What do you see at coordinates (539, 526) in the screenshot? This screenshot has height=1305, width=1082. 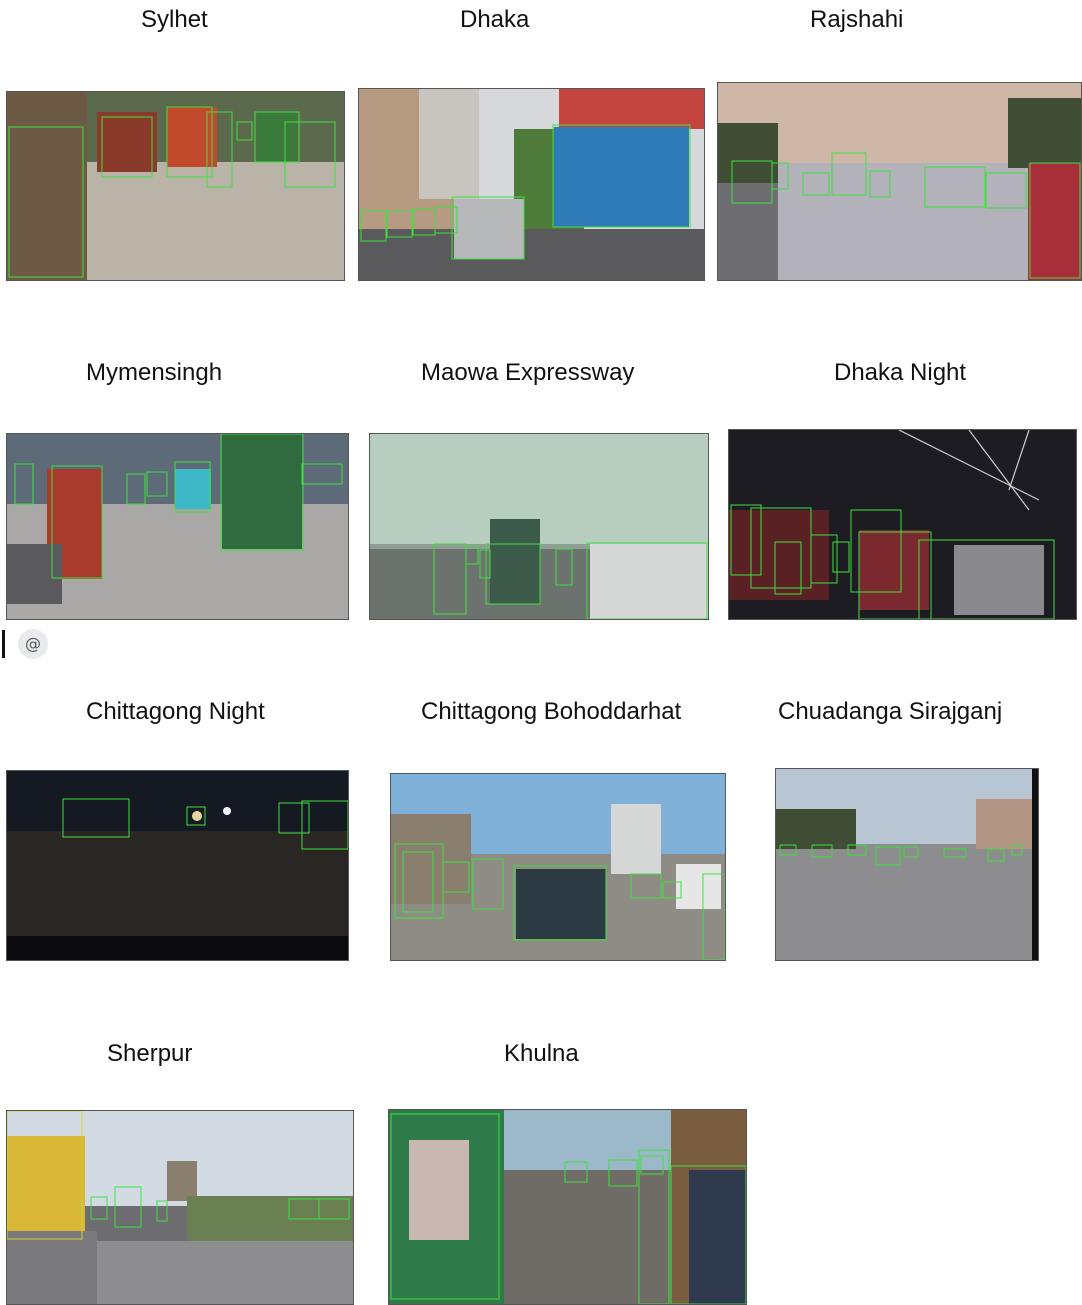 I see `photo-maowa-expressway` at bounding box center [539, 526].